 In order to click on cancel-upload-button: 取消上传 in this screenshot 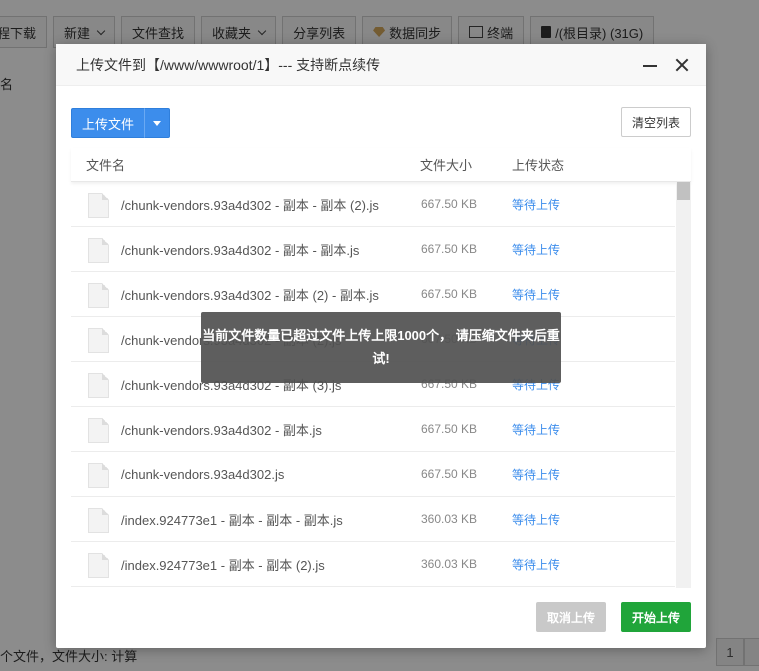, I will do `click(571, 617)`.